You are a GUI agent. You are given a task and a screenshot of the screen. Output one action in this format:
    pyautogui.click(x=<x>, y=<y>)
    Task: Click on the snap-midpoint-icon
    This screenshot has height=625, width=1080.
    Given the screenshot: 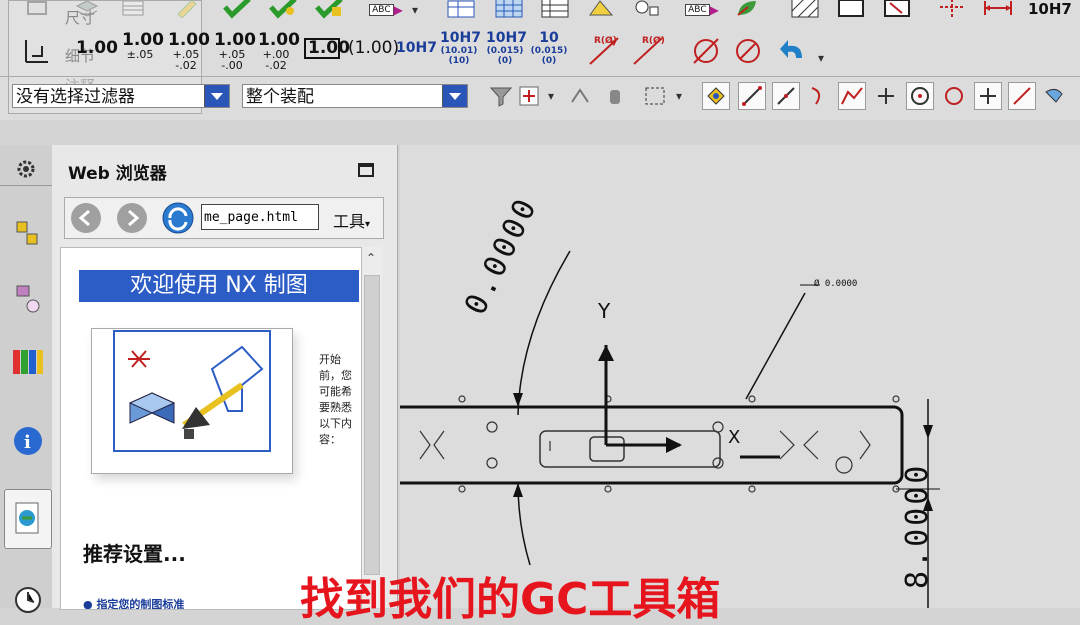 What is the action you would take?
    pyautogui.click(x=786, y=96)
    